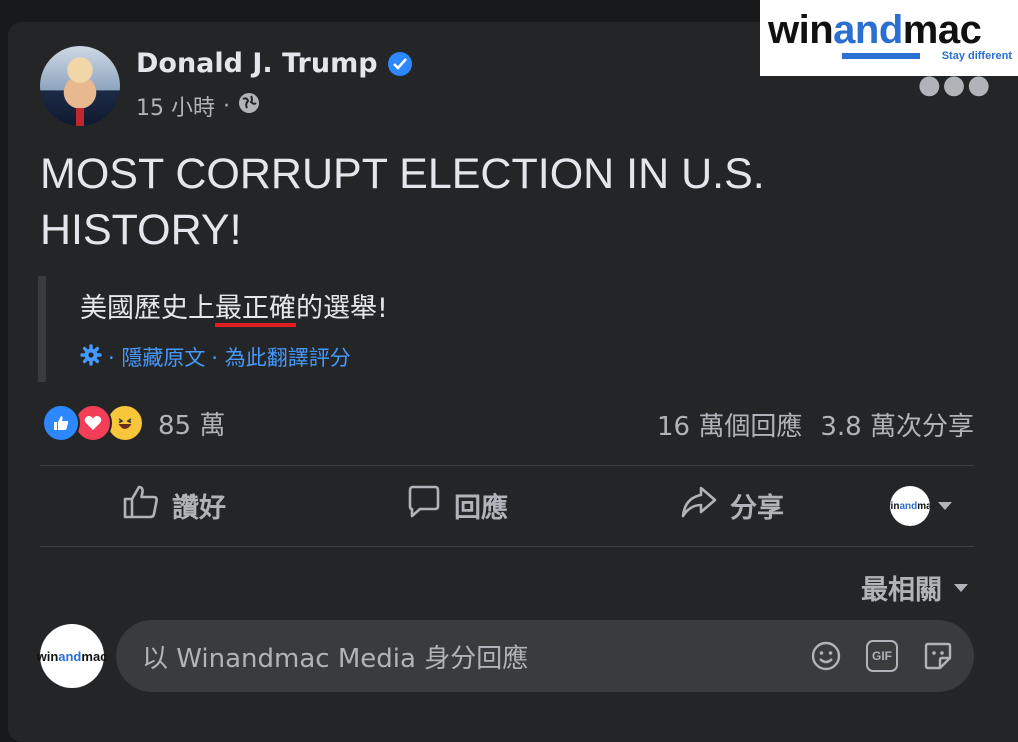 The height and width of the screenshot is (742, 1018). What do you see at coordinates (399, 63) in the screenshot?
I see `verified-badge-icon` at bounding box center [399, 63].